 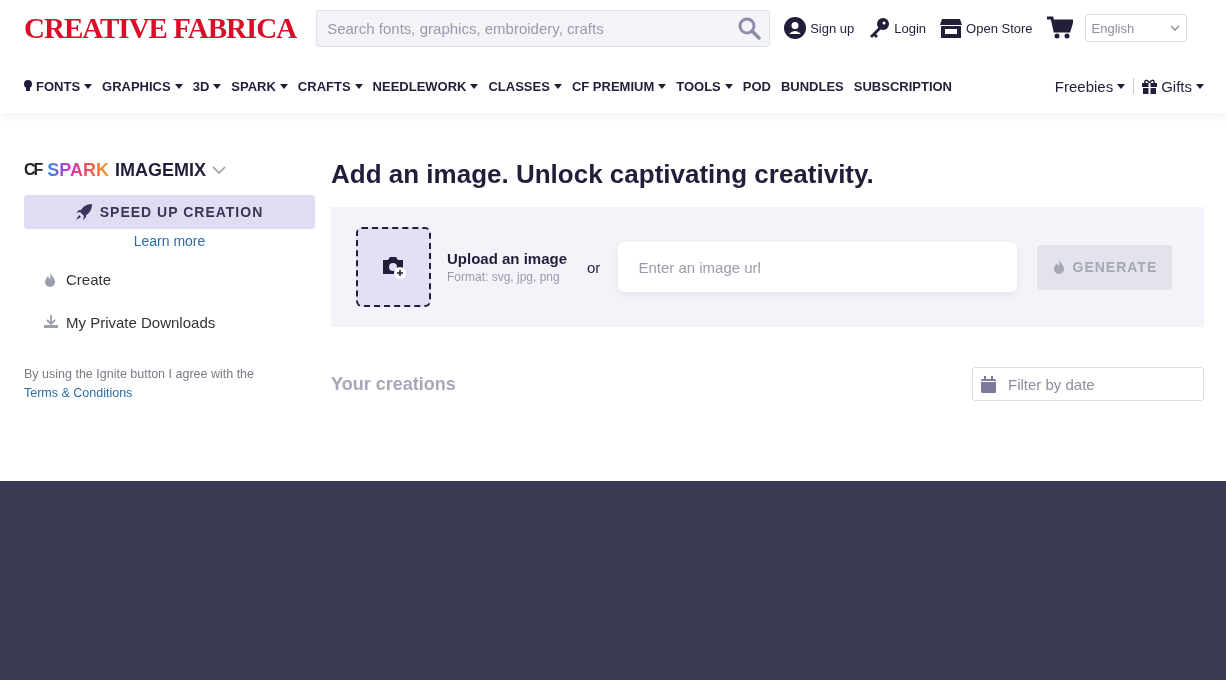 I want to click on terms-link: Terms & Conditions, so click(x=78, y=393).